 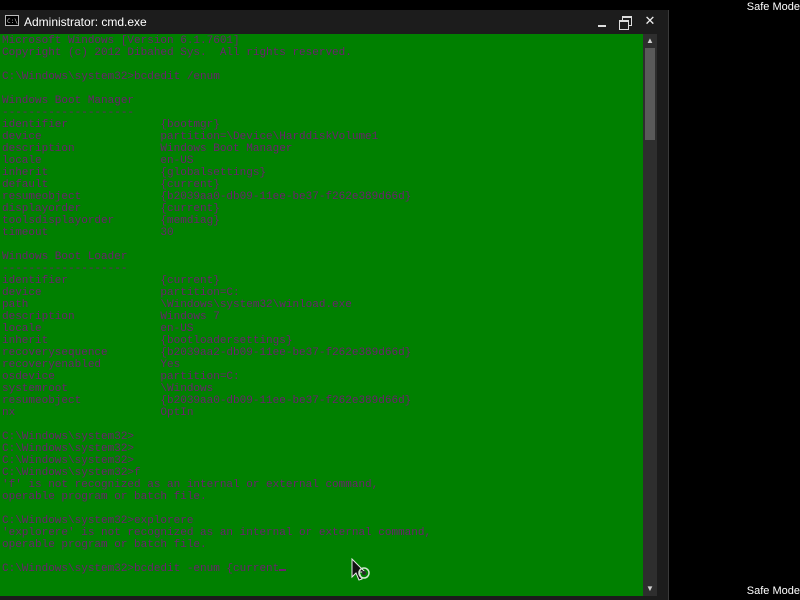 I want to click on console-line: C:\Windows\system32>f, so click(x=71, y=473).